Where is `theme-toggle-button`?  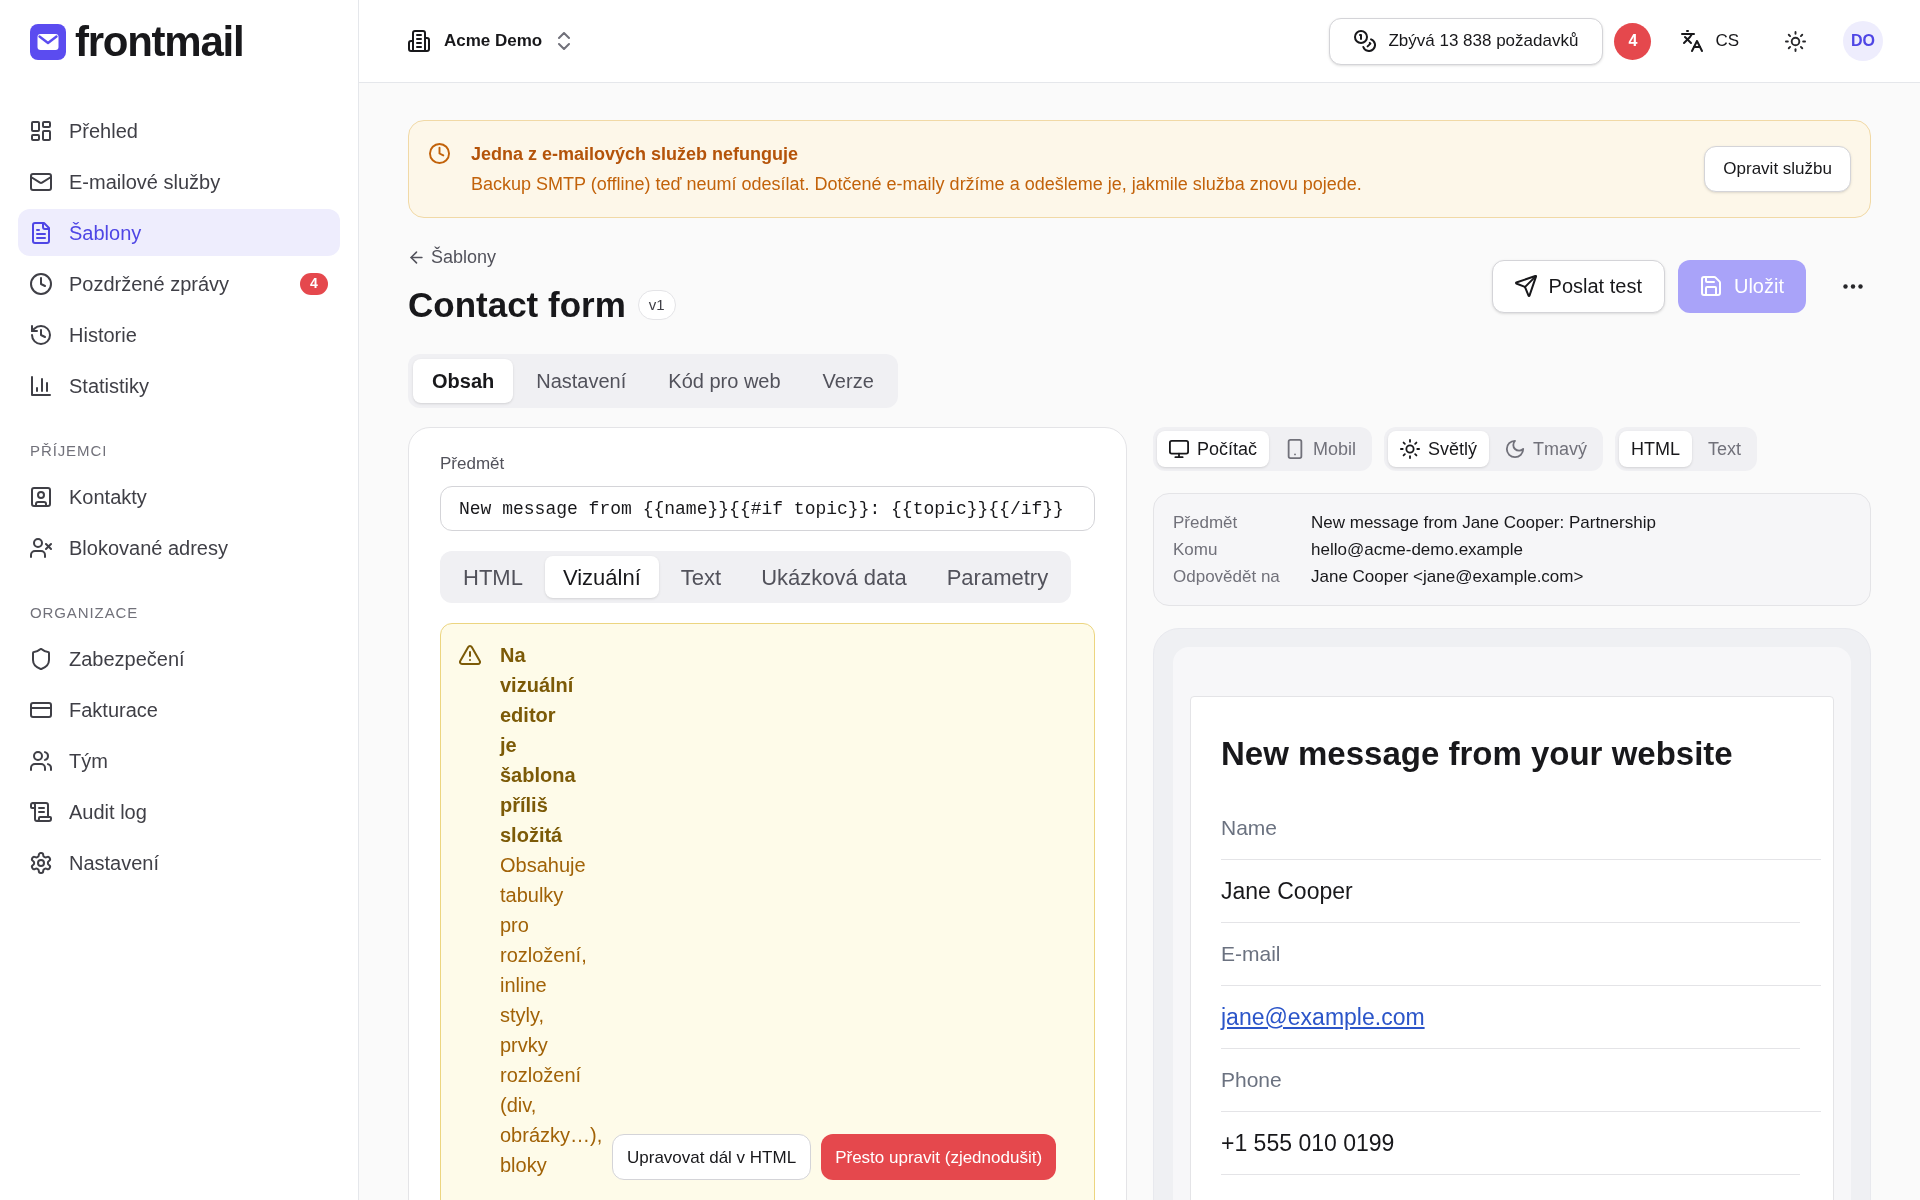 theme-toggle-button is located at coordinates (1795, 41).